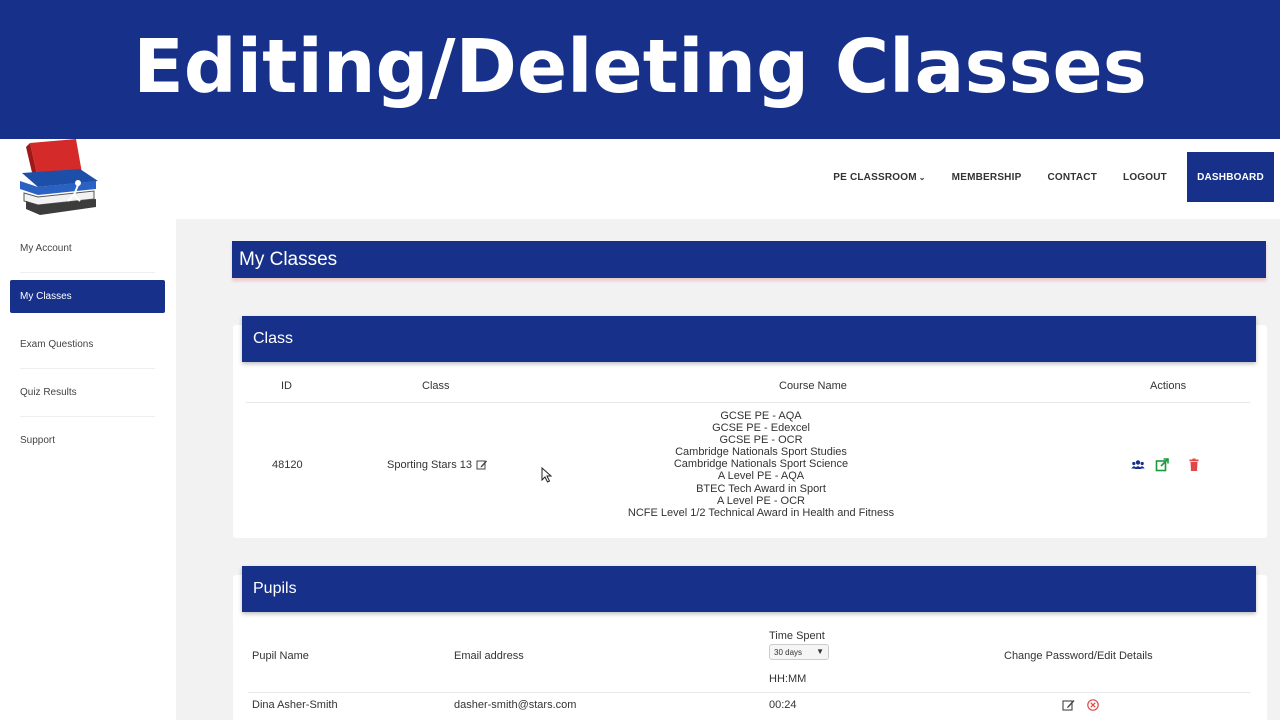 This screenshot has height=725, width=1280. Describe the element at coordinates (640, 66) in the screenshot. I see `banner-title: Editing/Deleting Classes` at that location.